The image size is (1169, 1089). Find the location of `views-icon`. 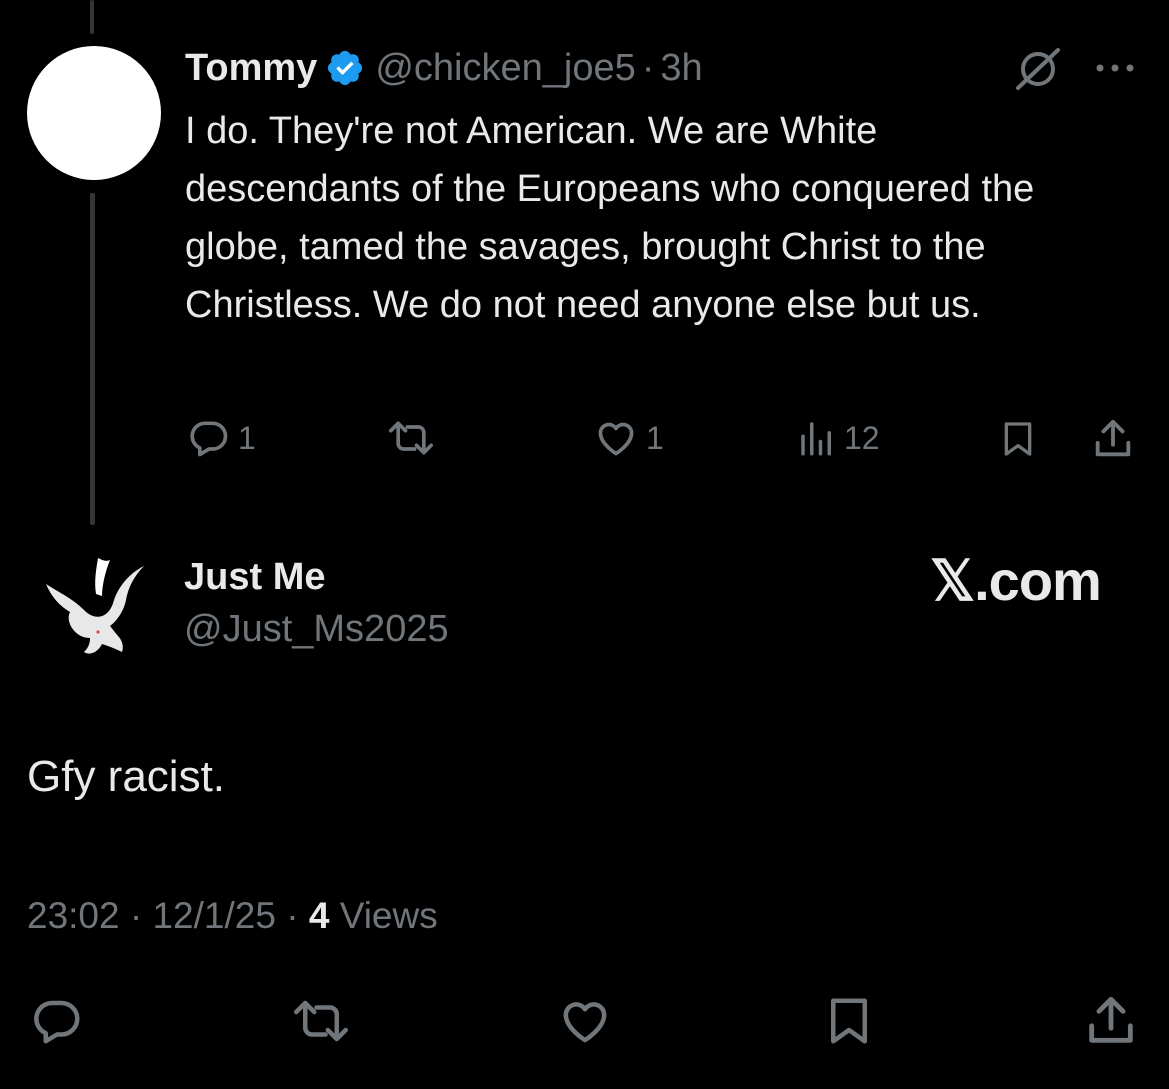

views-icon is located at coordinates (816, 439).